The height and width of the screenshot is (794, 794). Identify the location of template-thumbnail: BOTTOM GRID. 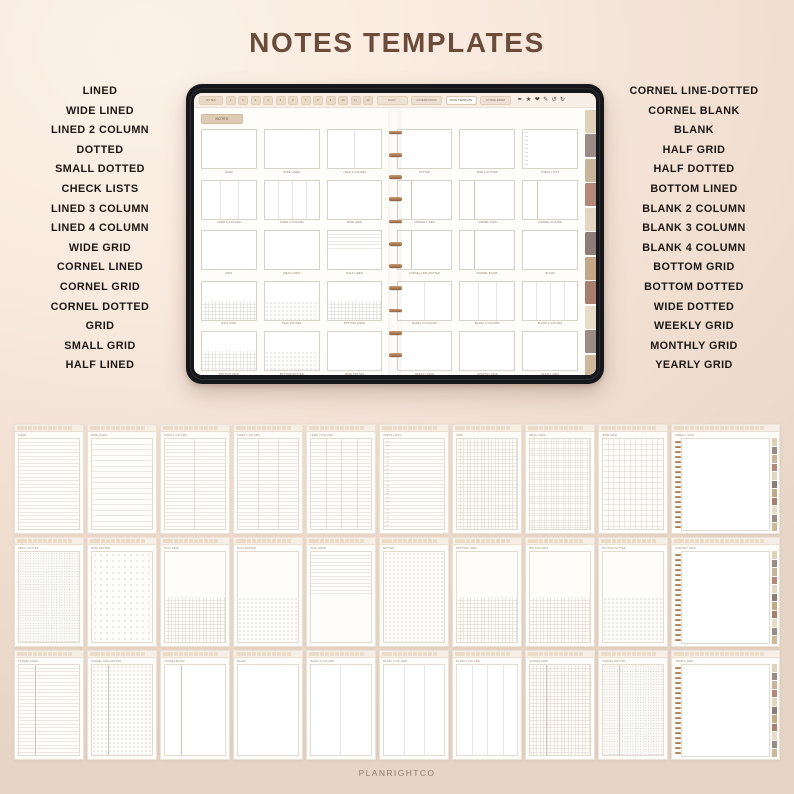
(229, 353).